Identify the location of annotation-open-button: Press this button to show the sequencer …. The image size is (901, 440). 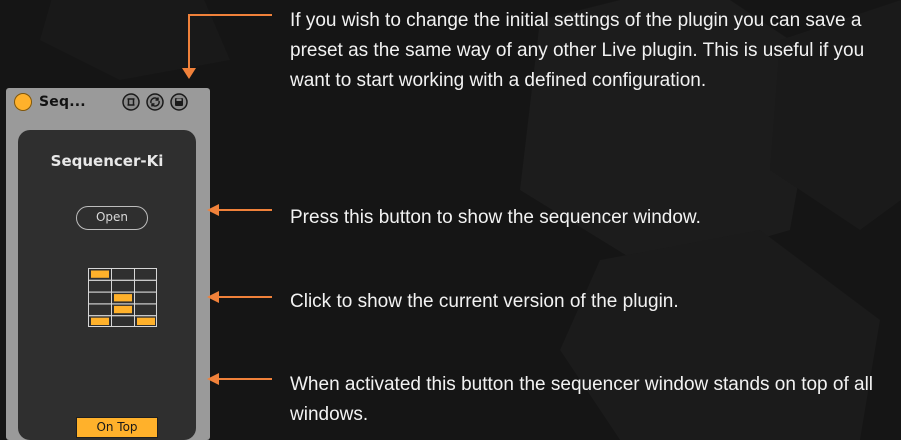
(495, 217).